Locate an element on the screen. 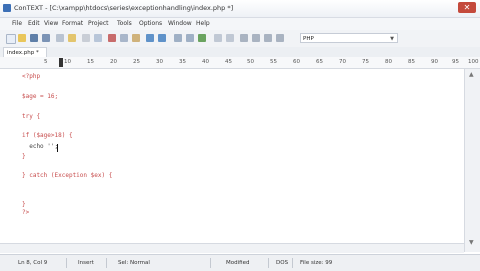  vertical-scrollbar: ▲ ▼ is located at coordinates (472, 160).